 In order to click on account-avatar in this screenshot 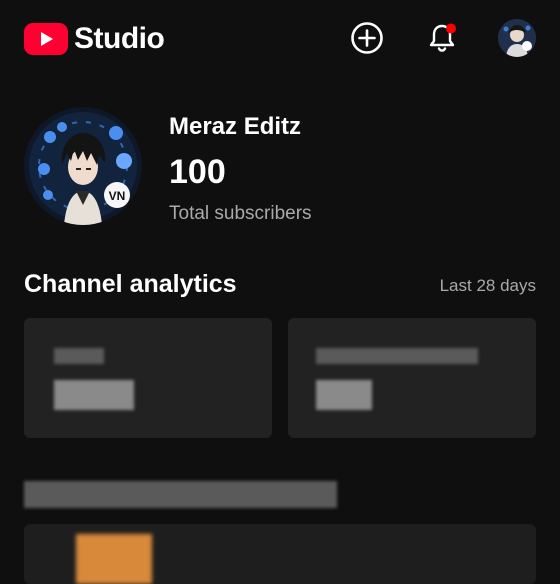, I will do `click(517, 38)`.